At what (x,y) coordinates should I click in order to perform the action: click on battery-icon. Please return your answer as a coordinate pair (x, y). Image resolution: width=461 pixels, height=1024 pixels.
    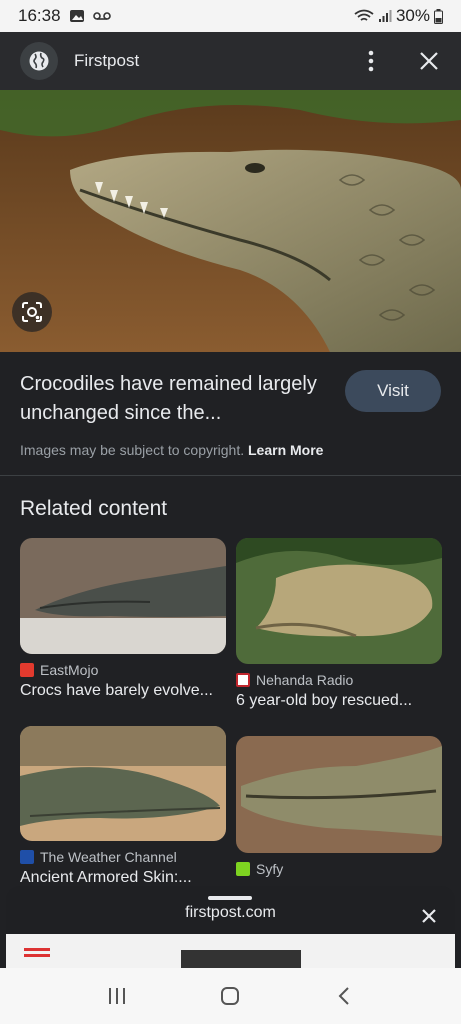
    Looking at the image, I should click on (438, 16).